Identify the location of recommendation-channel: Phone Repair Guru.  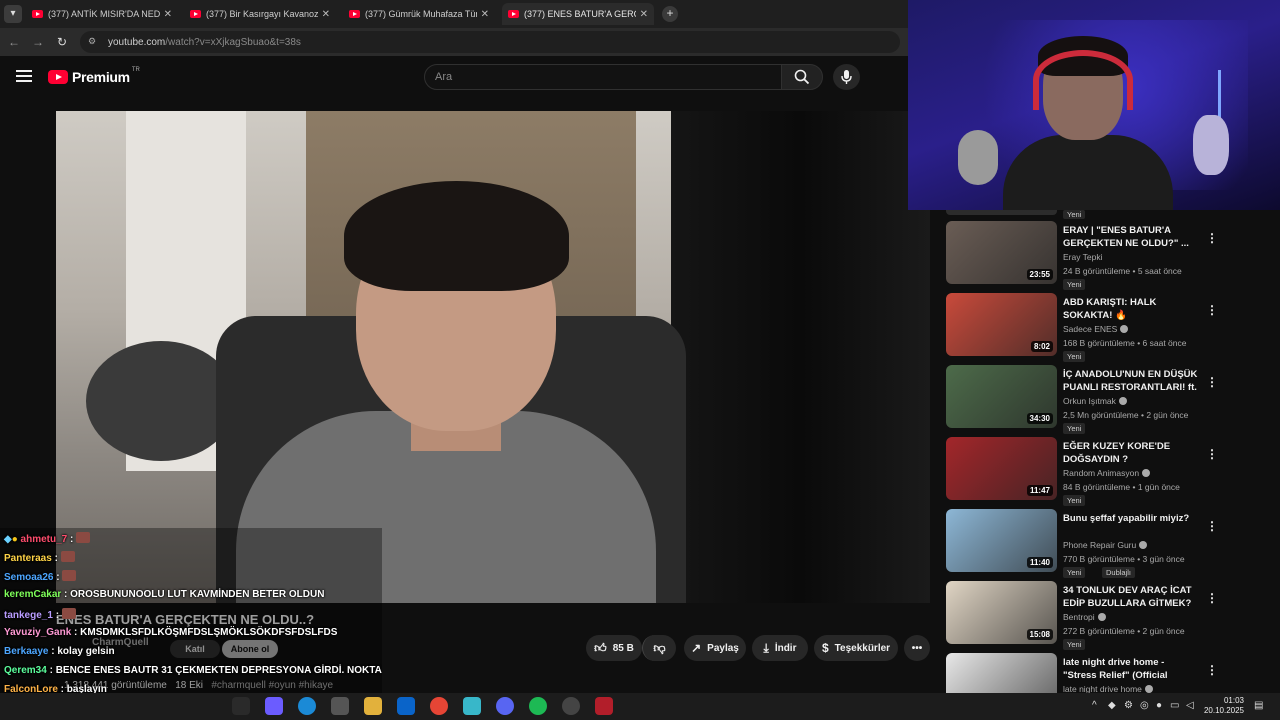
(1105, 545).